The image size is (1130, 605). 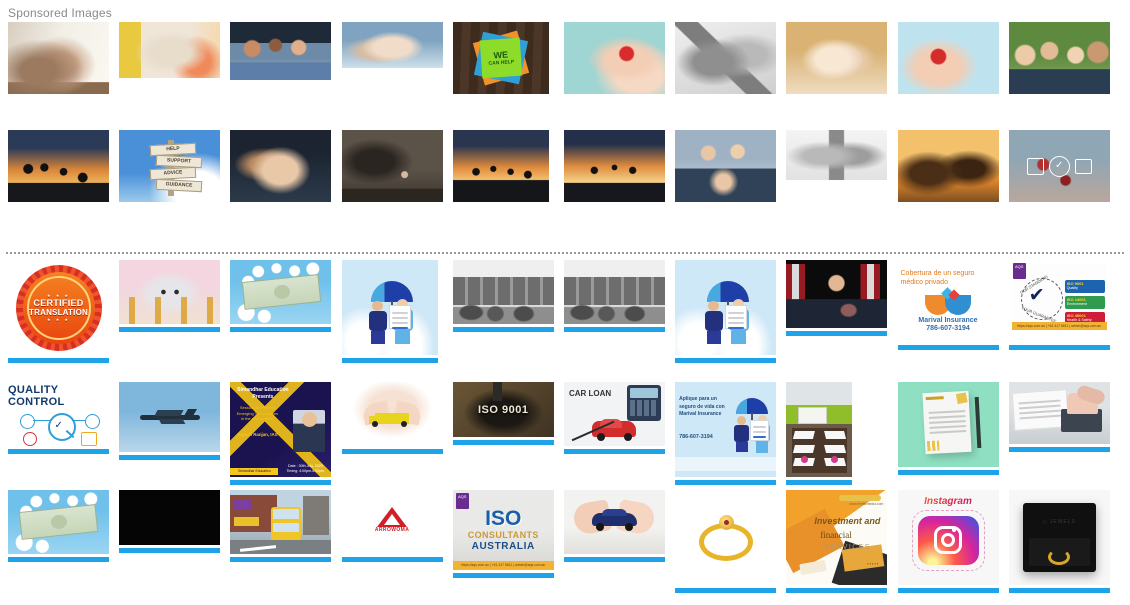 I want to click on insurance-couple-umbrella-a, so click(x=389, y=307).